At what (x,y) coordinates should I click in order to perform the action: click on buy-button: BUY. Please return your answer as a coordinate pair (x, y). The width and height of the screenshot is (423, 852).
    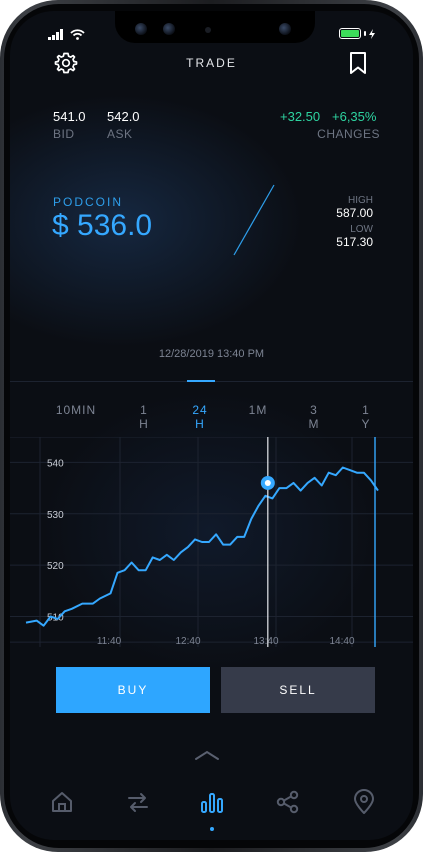
    Looking at the image, I should click on (133, 690).